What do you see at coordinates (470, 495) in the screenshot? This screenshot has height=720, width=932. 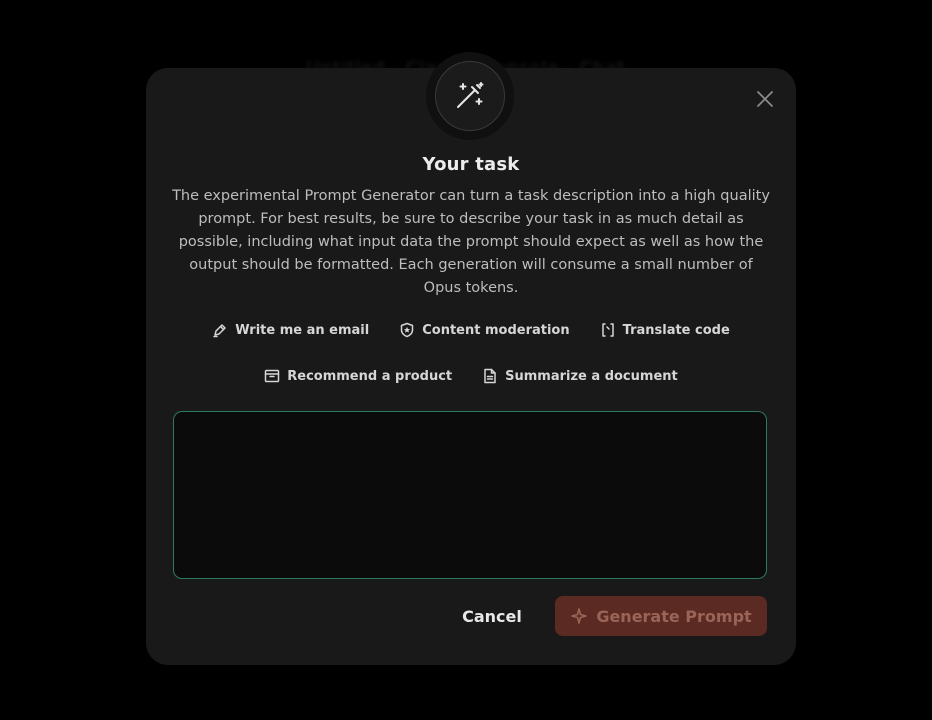 I see `task-description-input` at bounding box center [470, 495].